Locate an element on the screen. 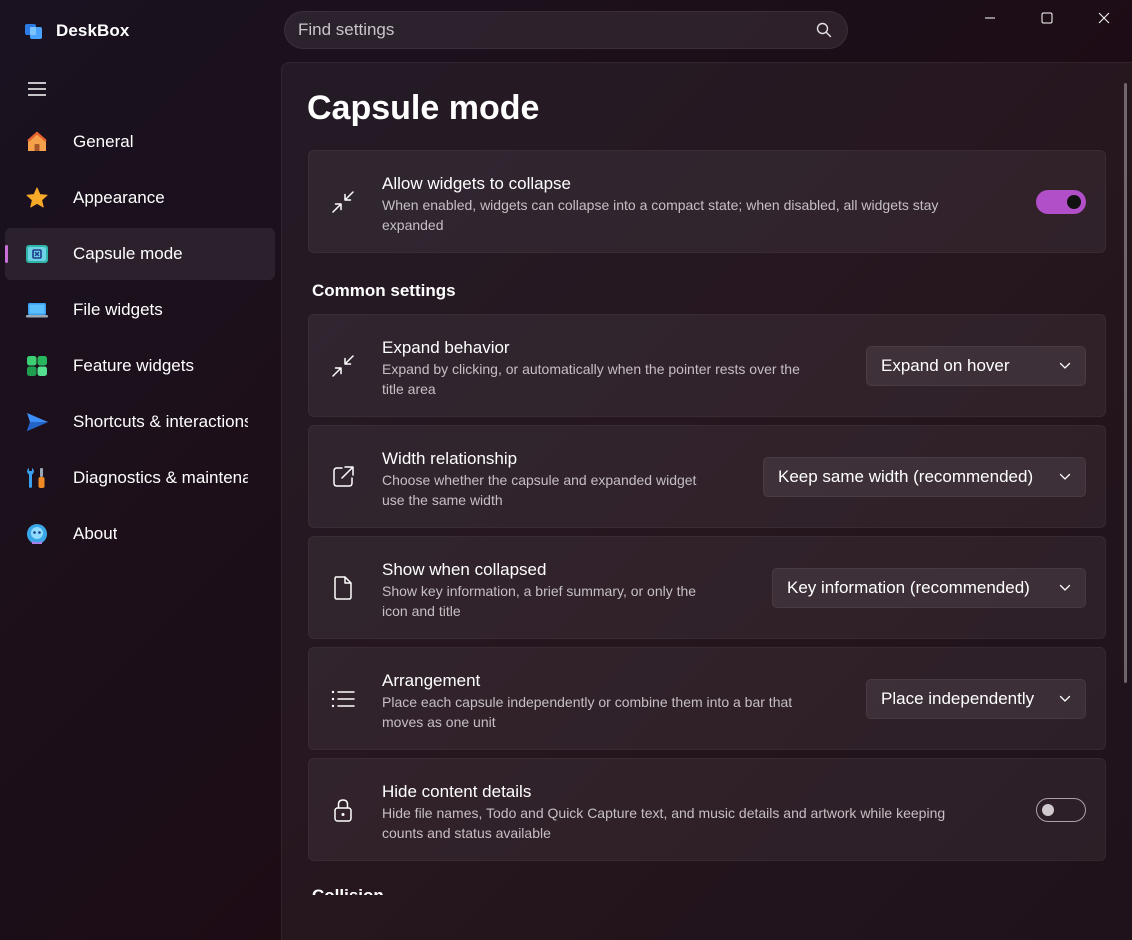 The width and height of the screenshot is (1132, 940). card-title: Hide content details is located at coordinates (457, 791).